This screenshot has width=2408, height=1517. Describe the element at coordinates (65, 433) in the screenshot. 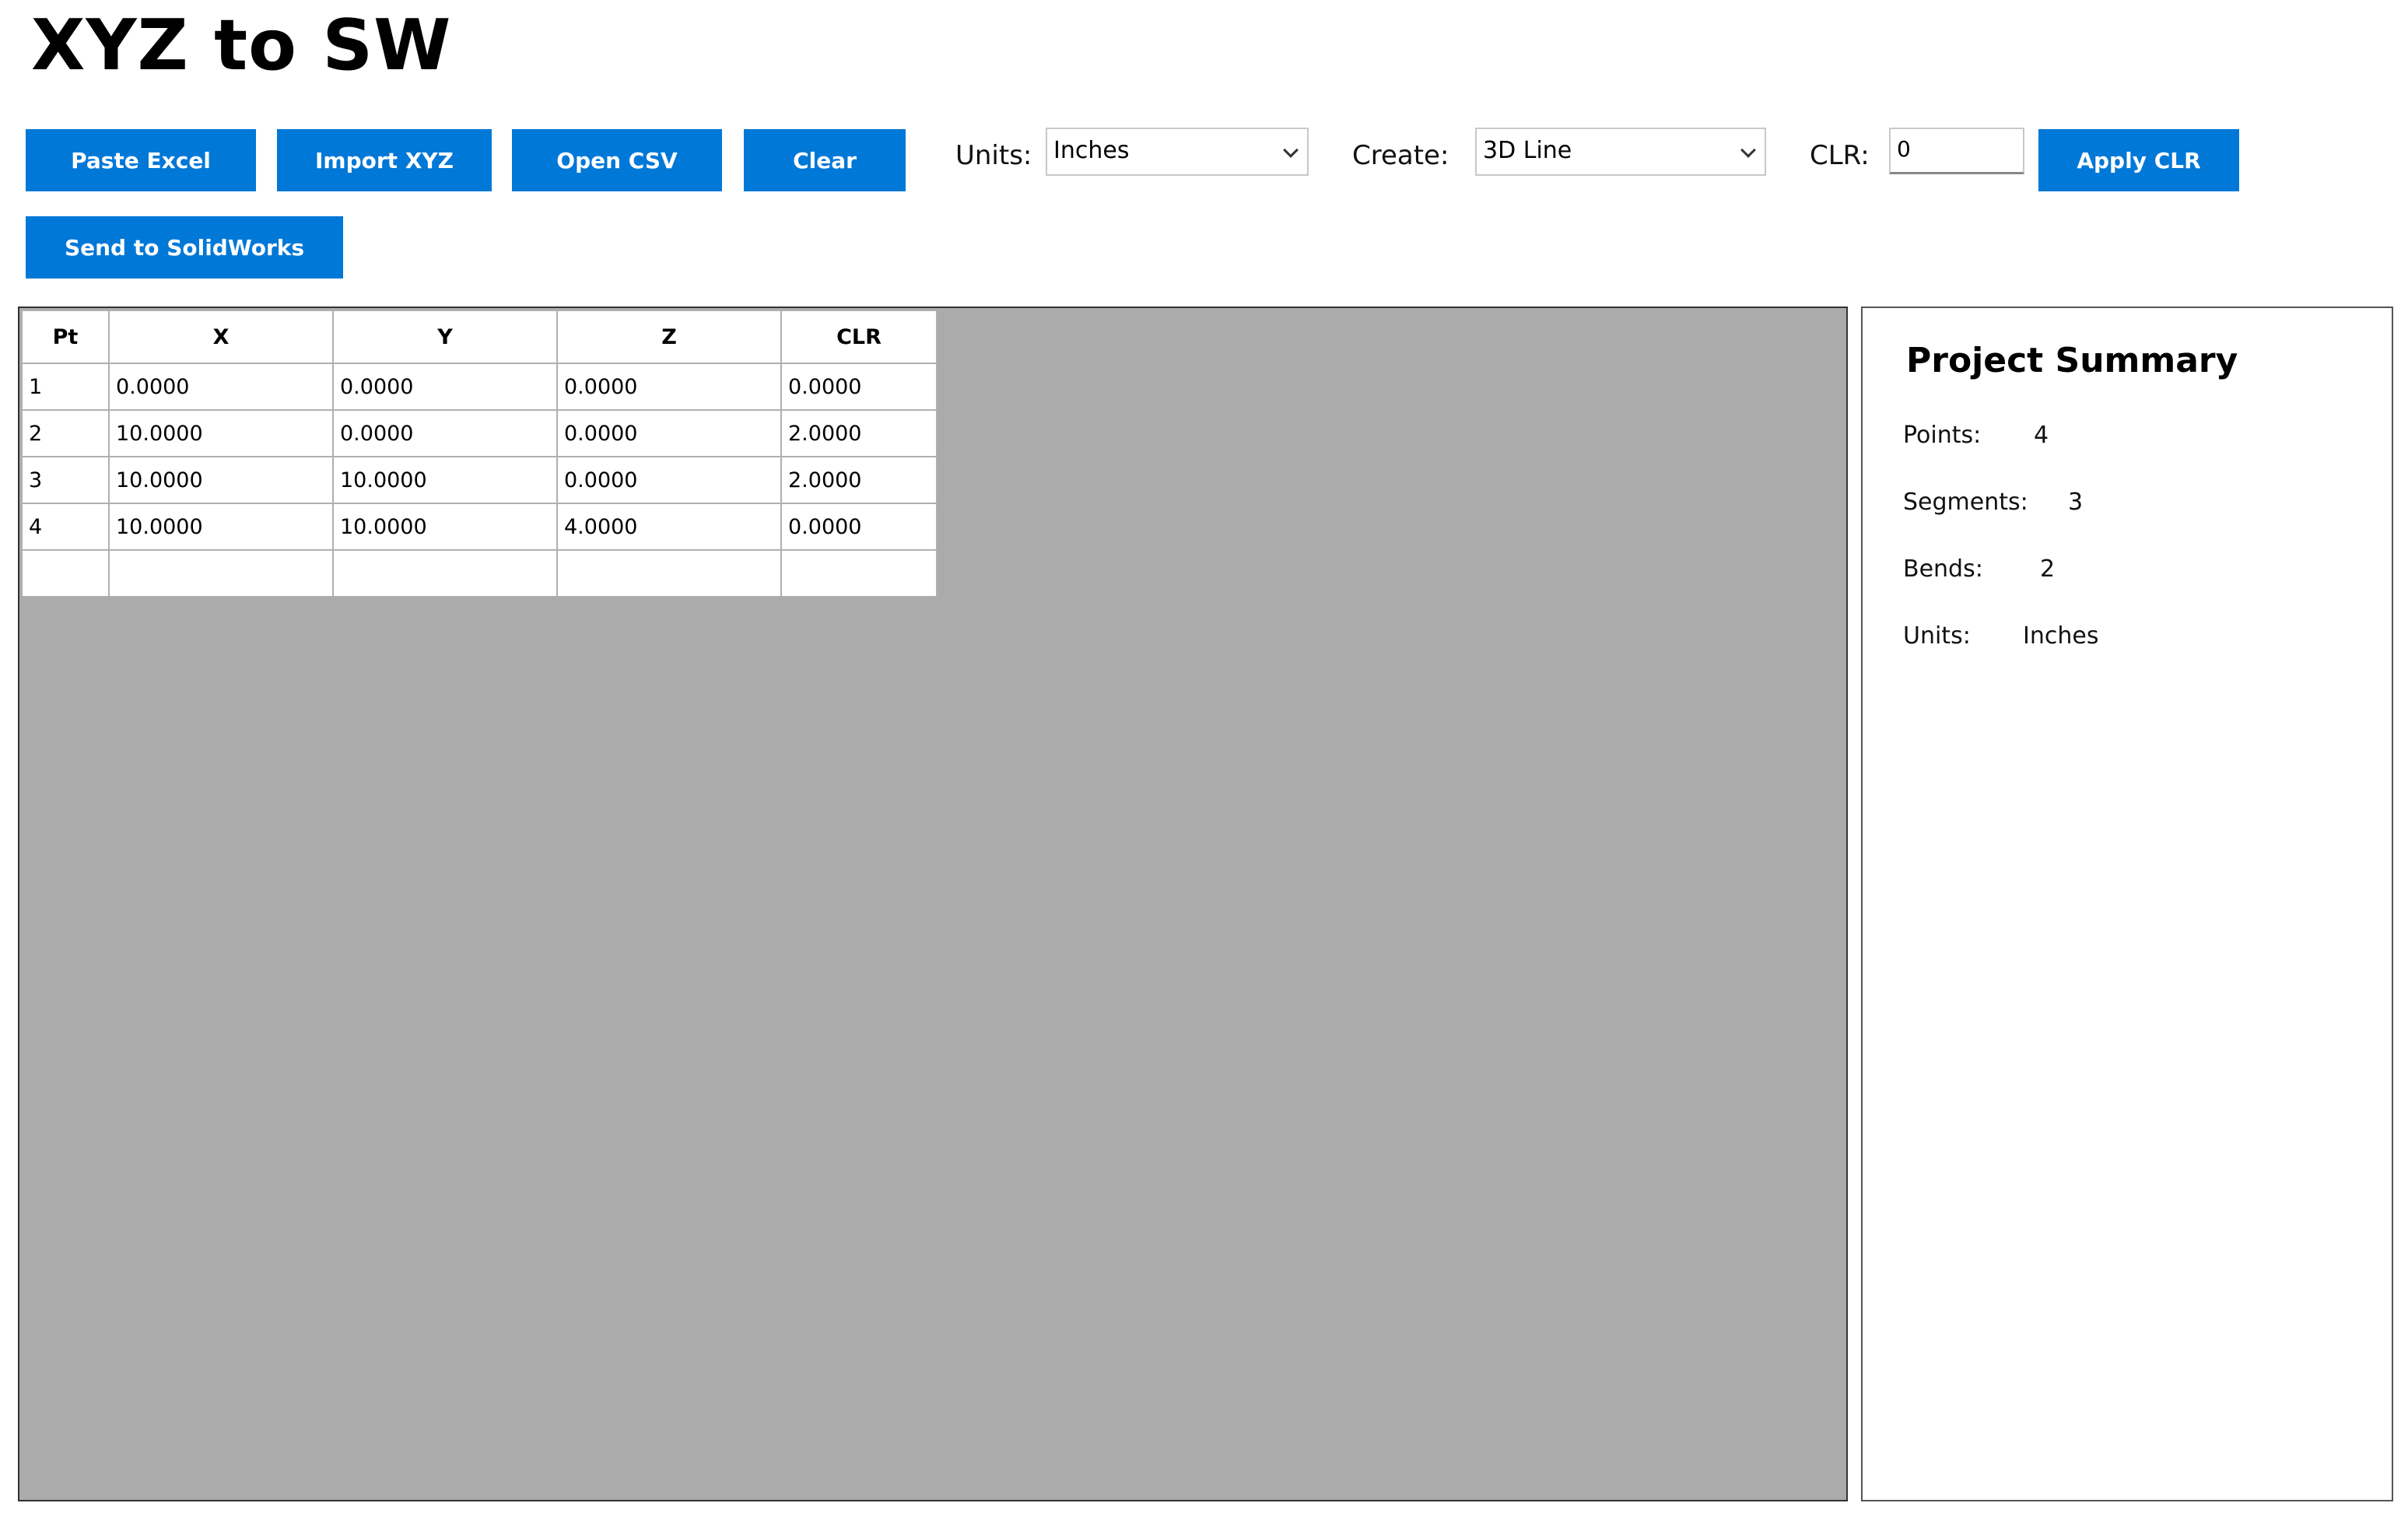

I see `cell-pt: 2` at that location.